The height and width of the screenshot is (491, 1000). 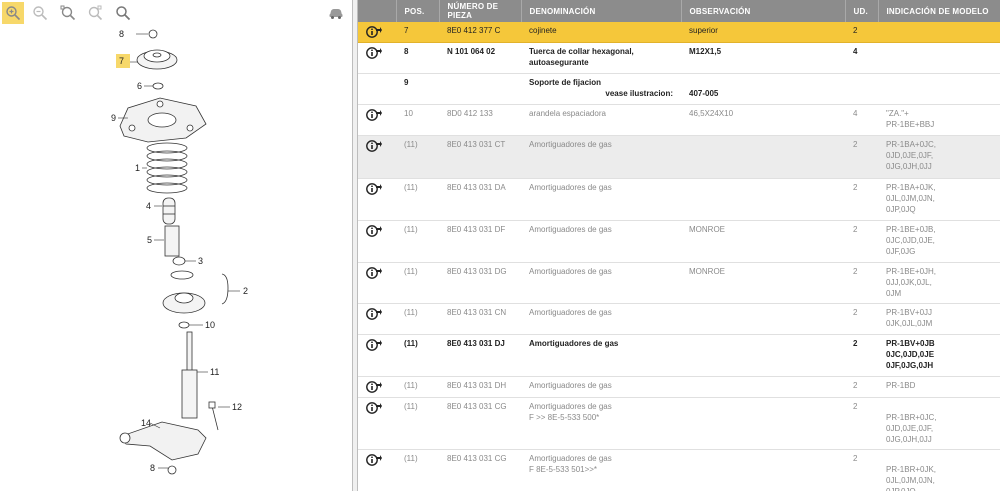 I want to click on remark-cell: MONROE, so click(x=763, y=241).